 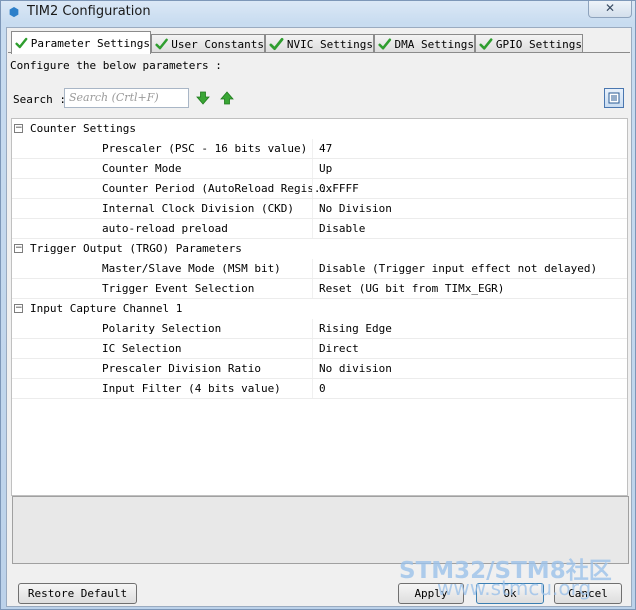 I want to click on param-row: IC Selection Direct, so click(x=319, y=349).